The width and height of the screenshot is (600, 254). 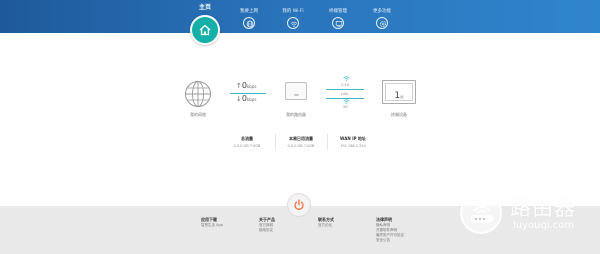 I want to click on band-lan-label: LAN, so click(x=345, y=94).